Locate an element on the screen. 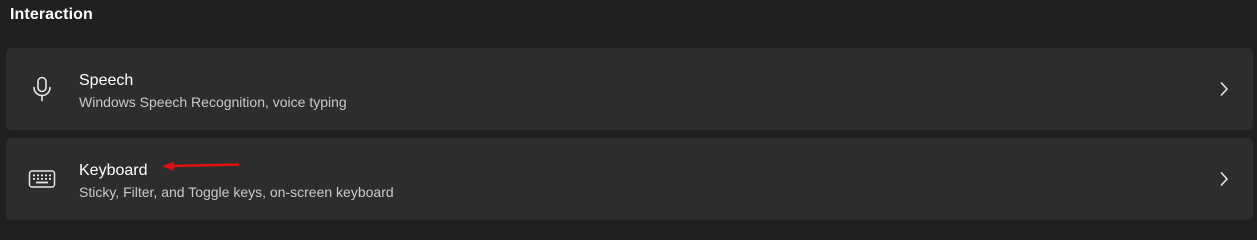  speech-subtitle: Windows Speech Recognition, voice typing is located at coordinates (213, 102).